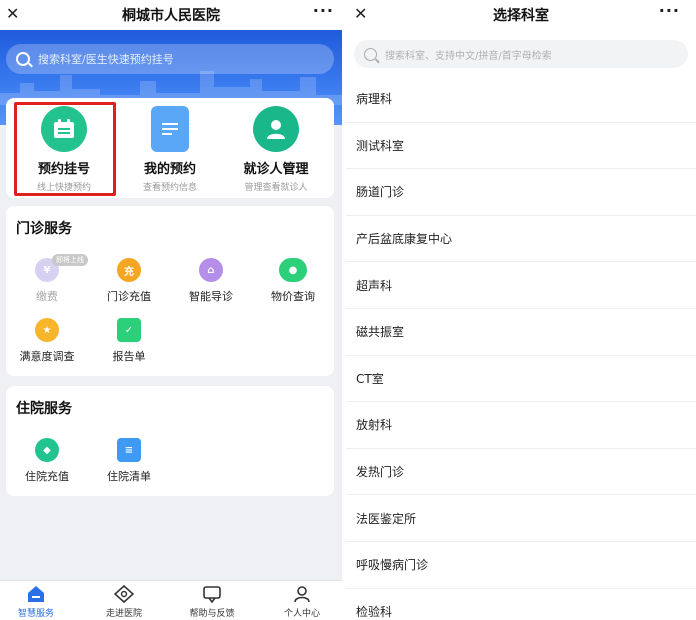  I want to click on report-icon: ✓, so click(129, 330).